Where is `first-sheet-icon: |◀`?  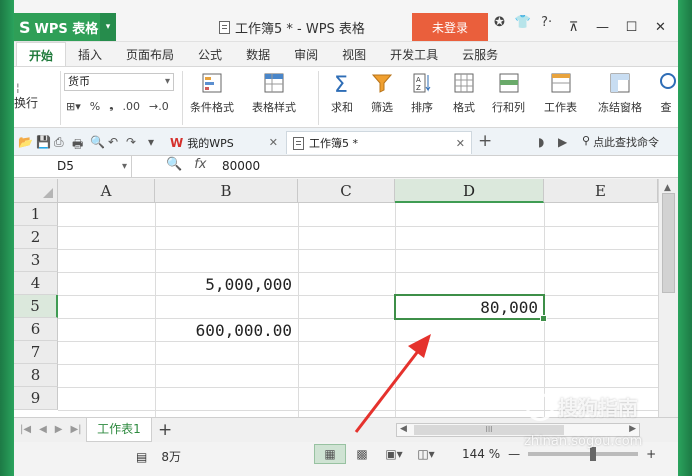
first-sheet-icon: |◀ is located at coordinates (25, 429).